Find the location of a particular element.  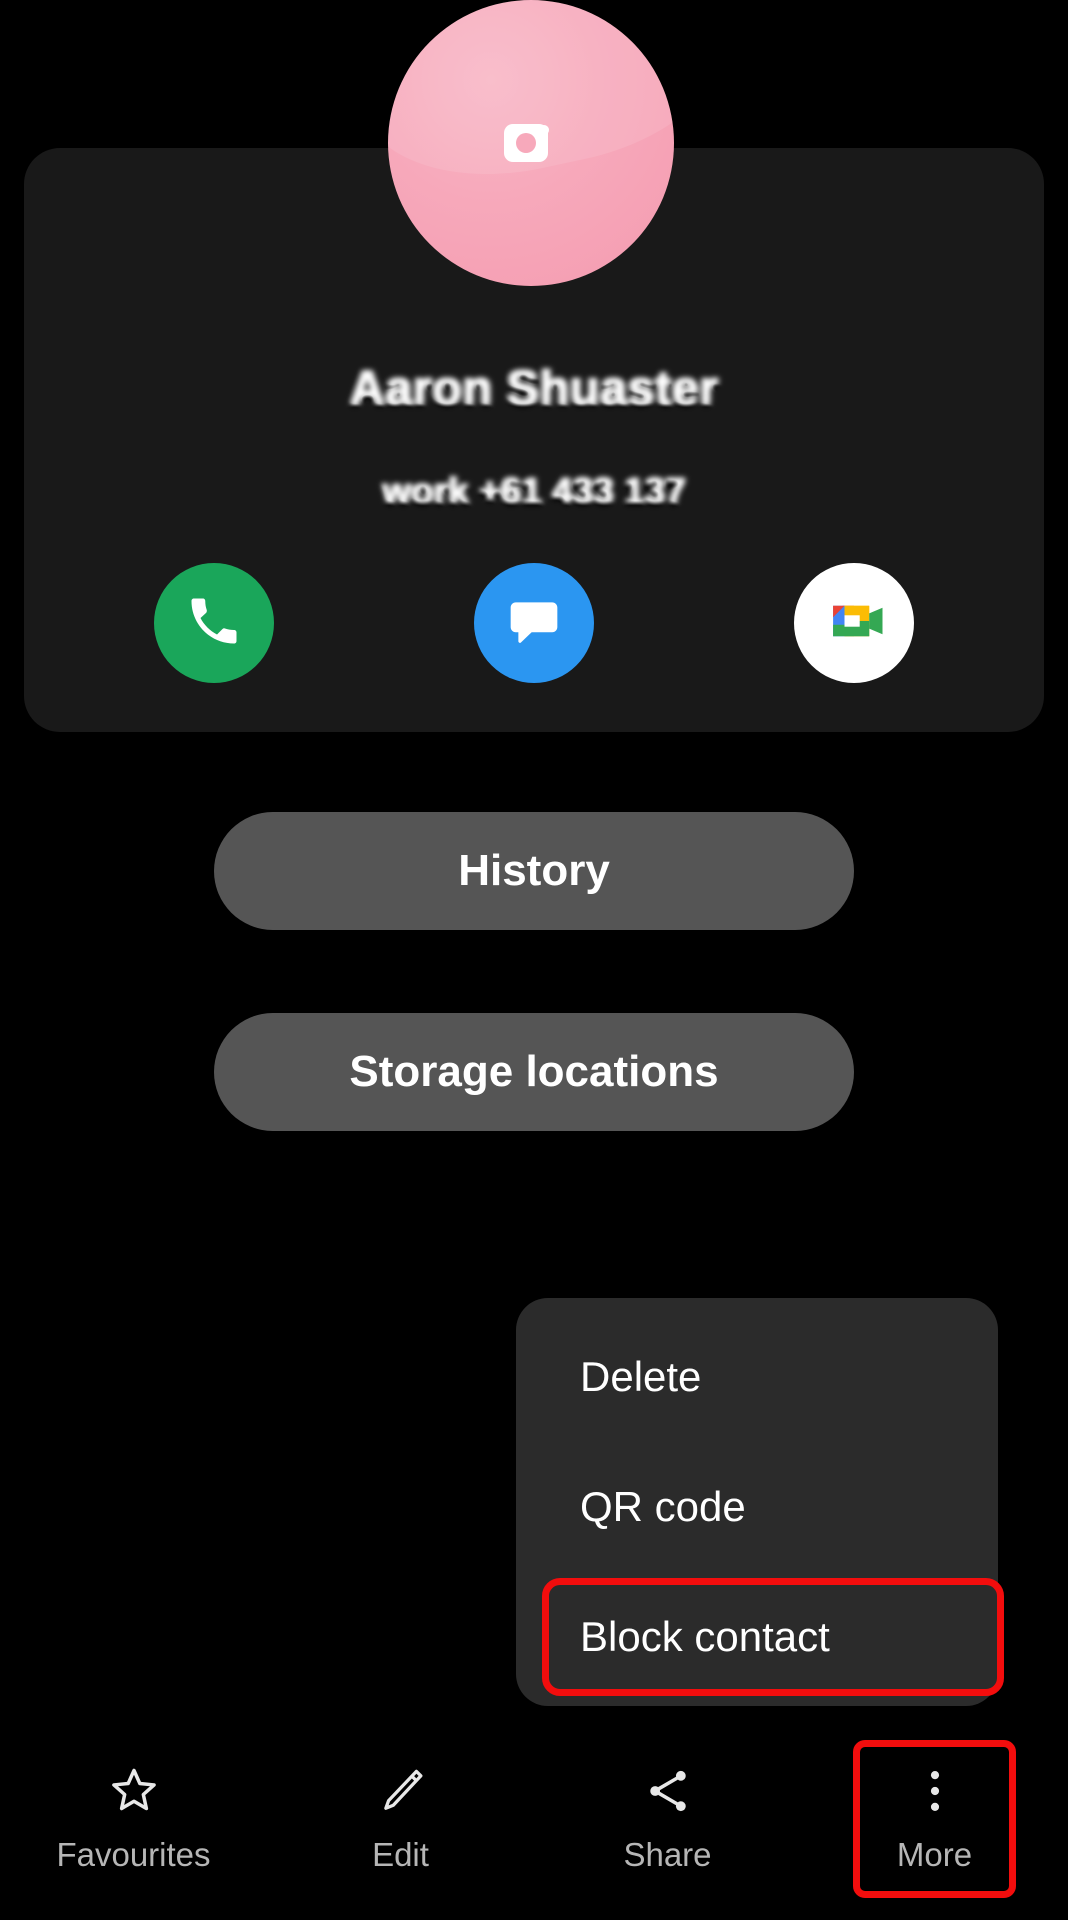

message-button is located at coordinates (534, 623).